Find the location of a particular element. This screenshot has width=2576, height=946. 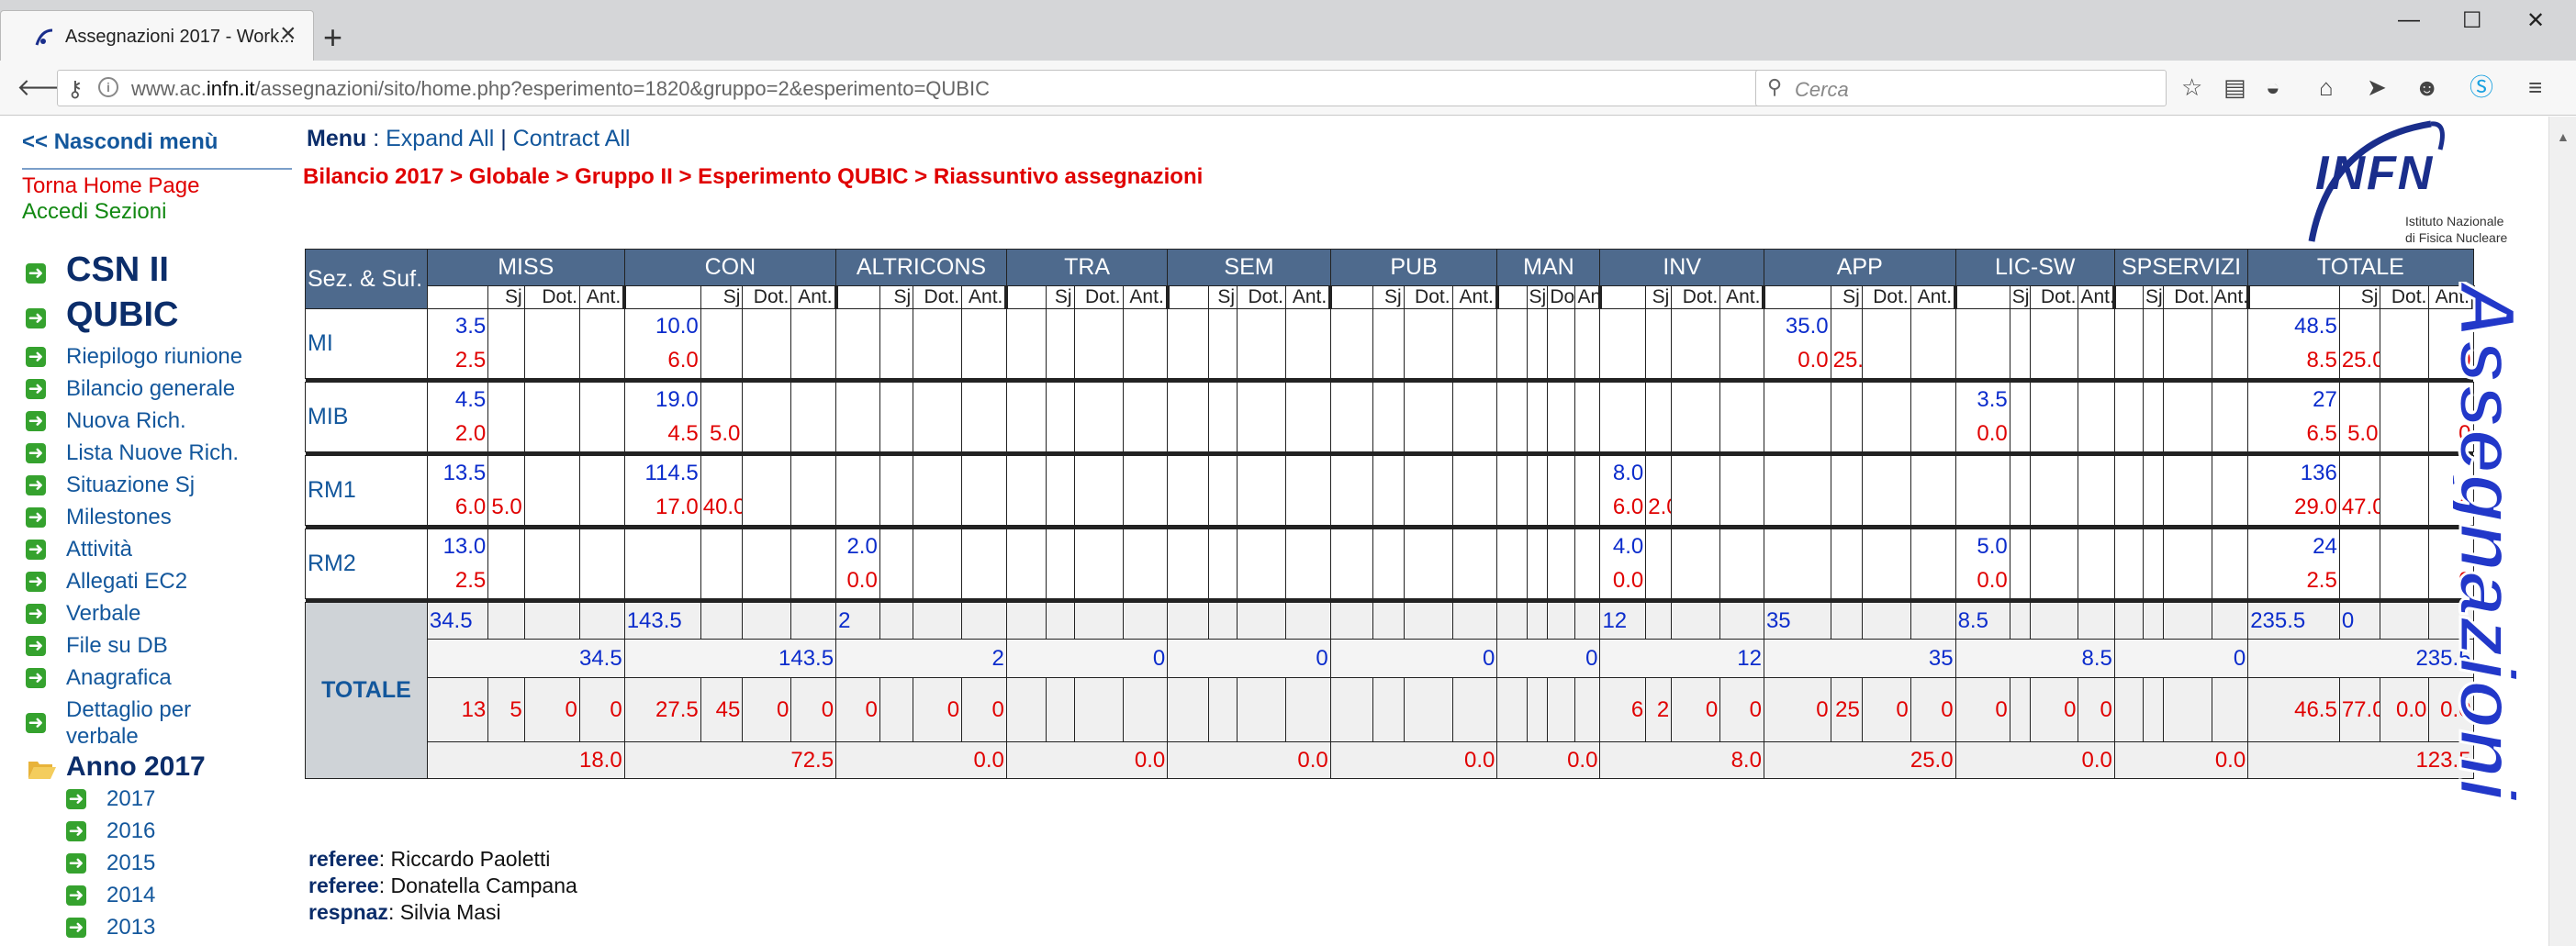

value-cell: 6.0 is located at coordinates (1623, 508).